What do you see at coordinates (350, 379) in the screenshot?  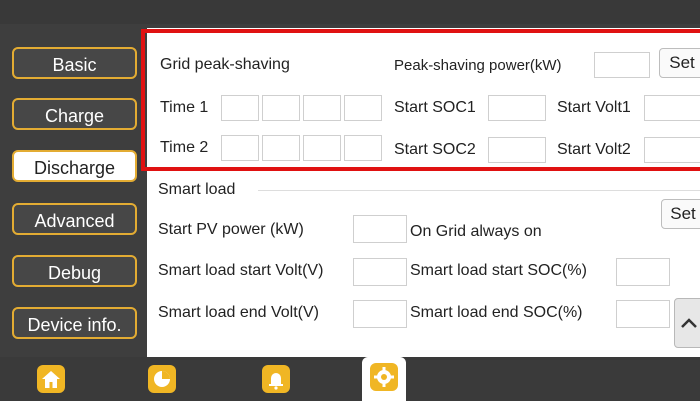 I see `bottom-nav` at bounding box center [350, 379].